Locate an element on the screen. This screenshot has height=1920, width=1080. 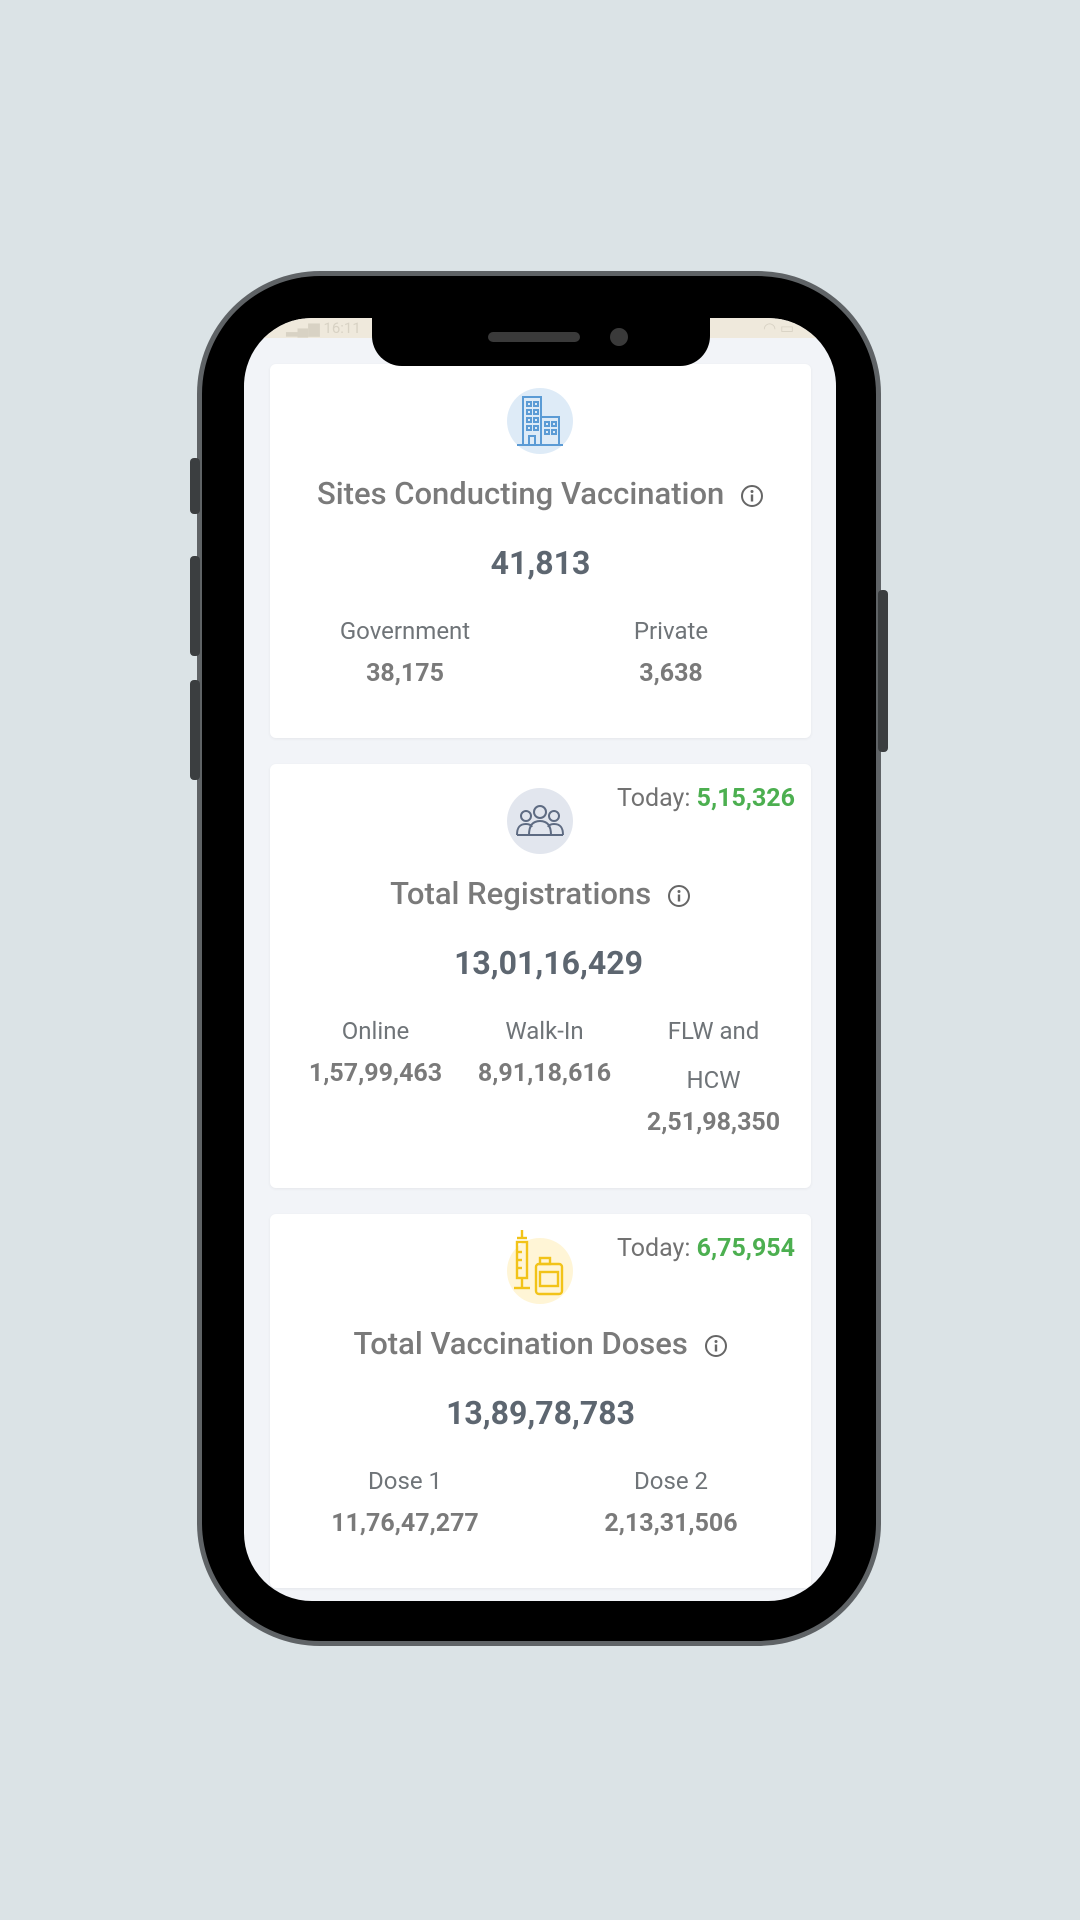
registrations-online-stat: Online 1,57,99,463 is located at coordinates (375, 1052).